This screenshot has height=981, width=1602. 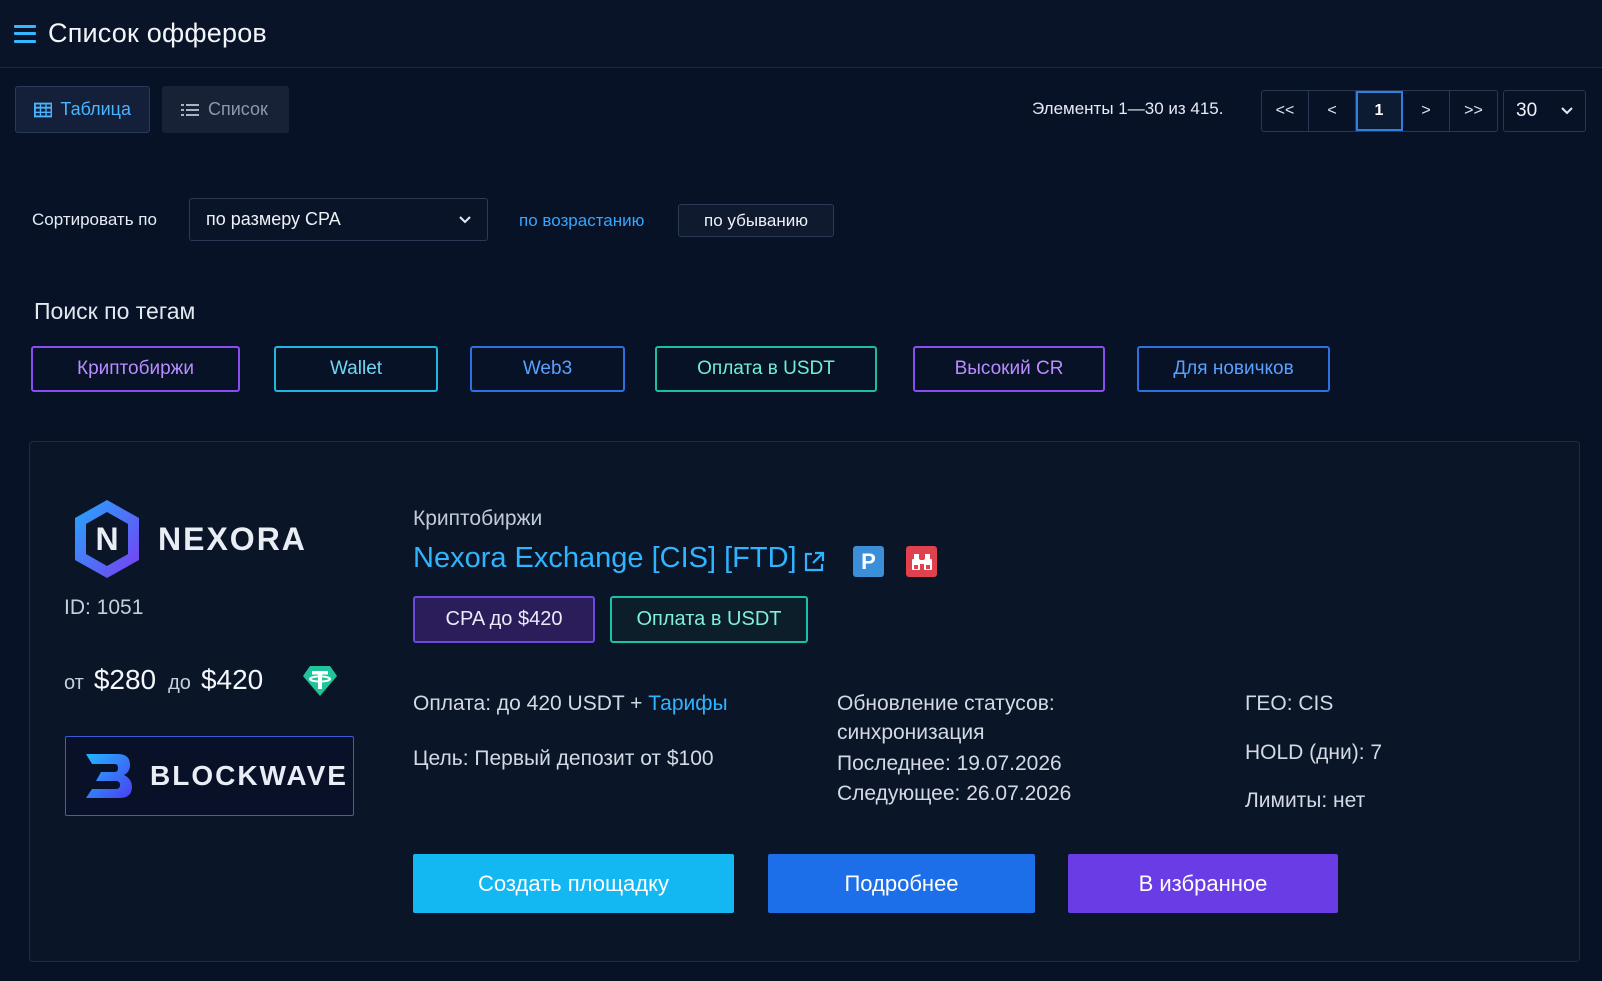 I want to click on tariffs-link: Тарифы, so click(x=687, y=703).